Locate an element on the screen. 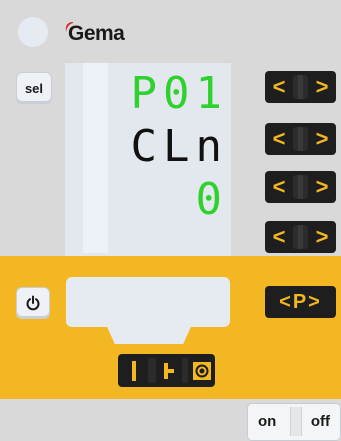  spray-icon is located at coordinates (169, 370).